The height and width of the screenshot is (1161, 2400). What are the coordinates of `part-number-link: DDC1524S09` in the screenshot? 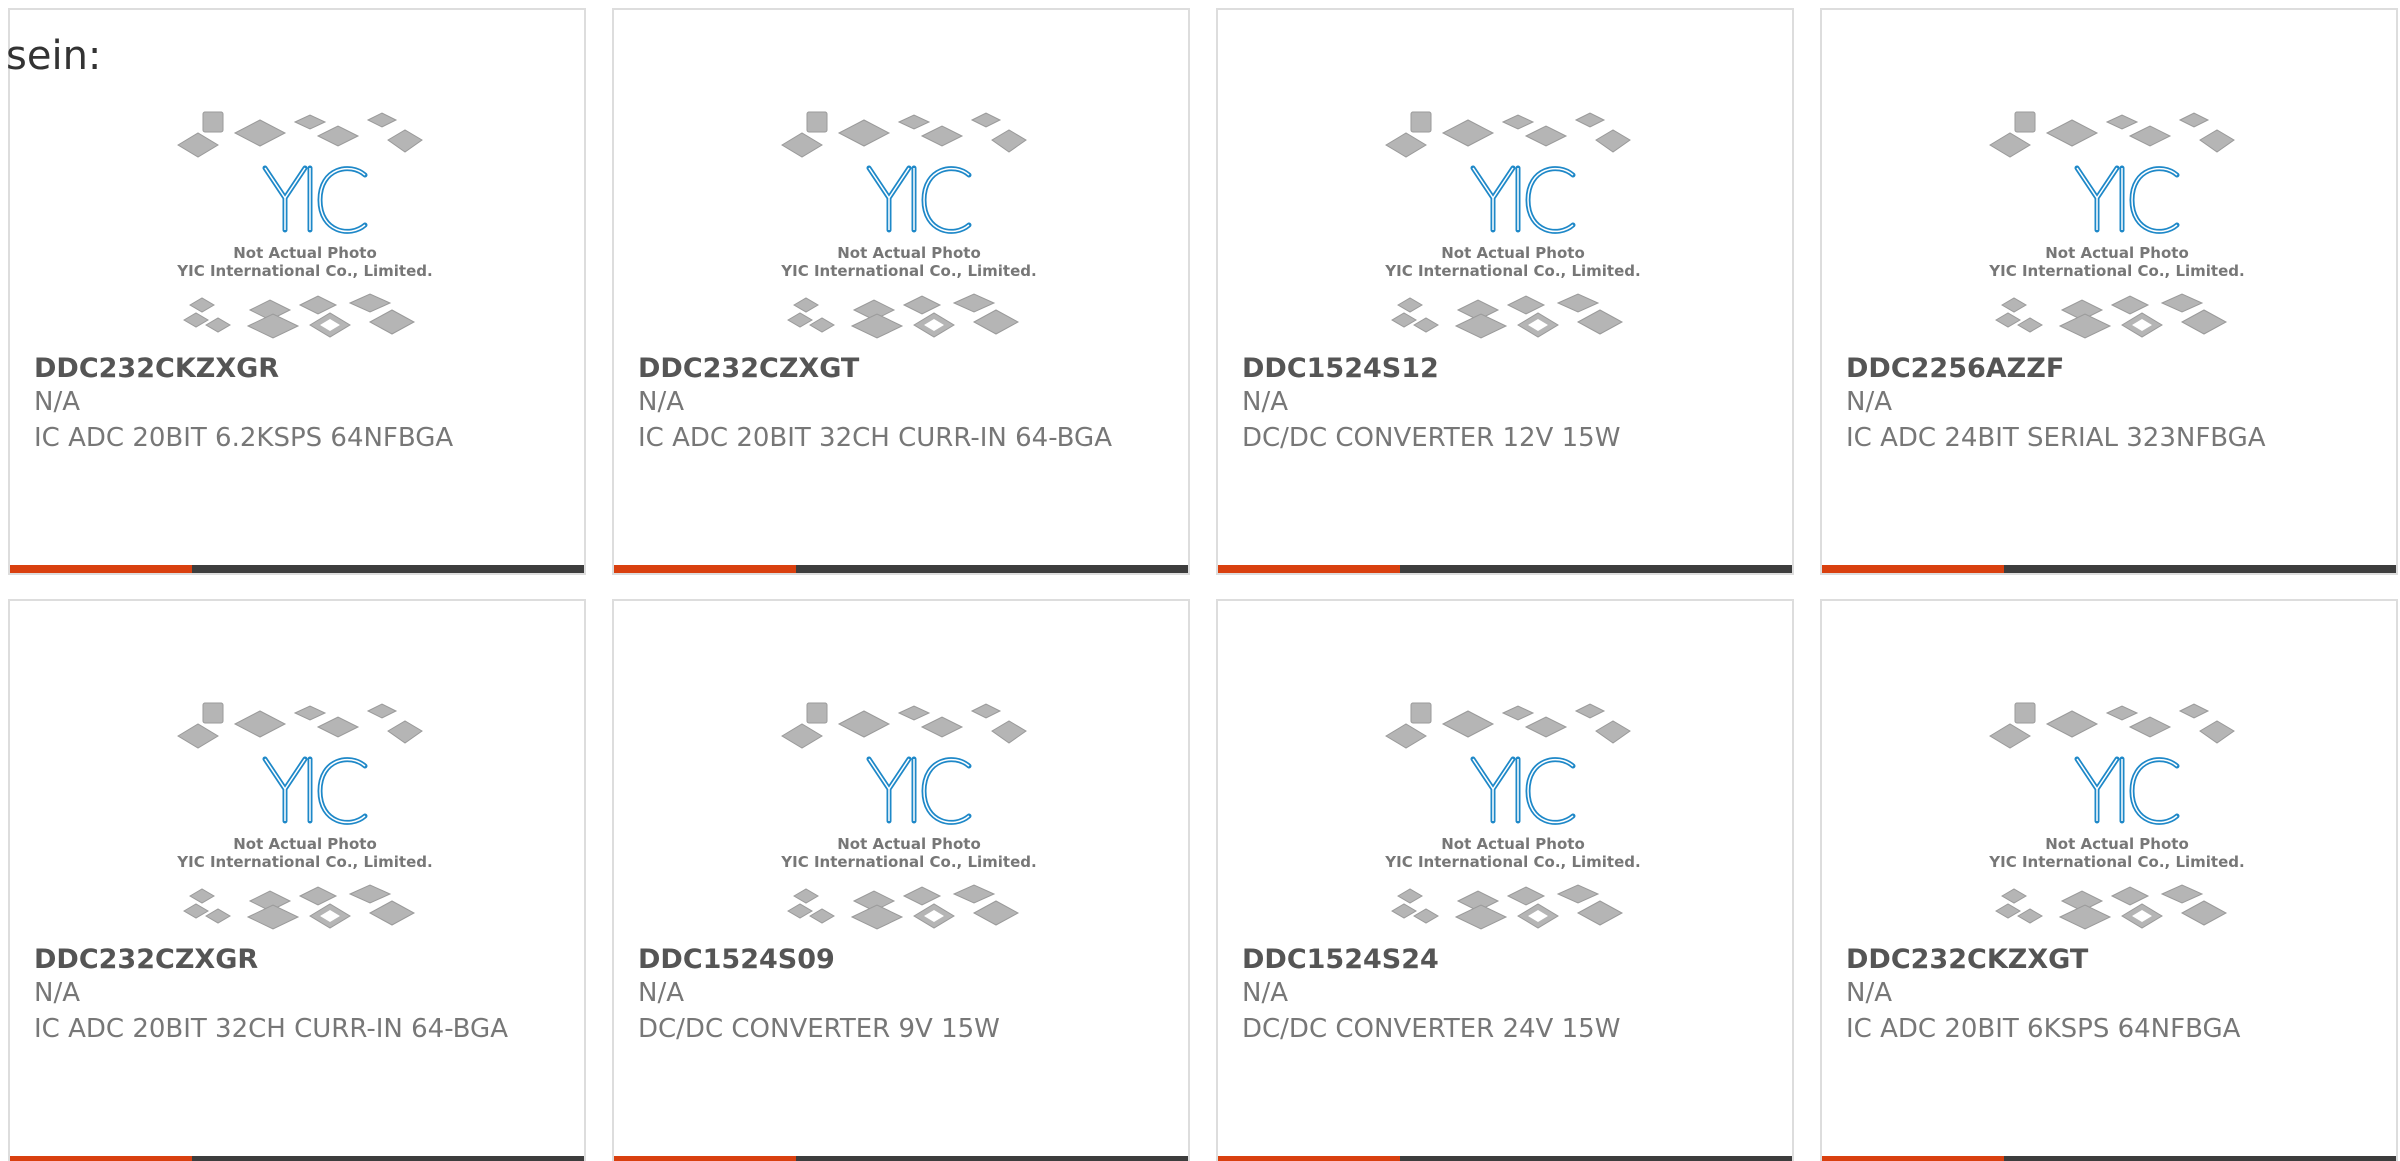 It's located at (736, 959).